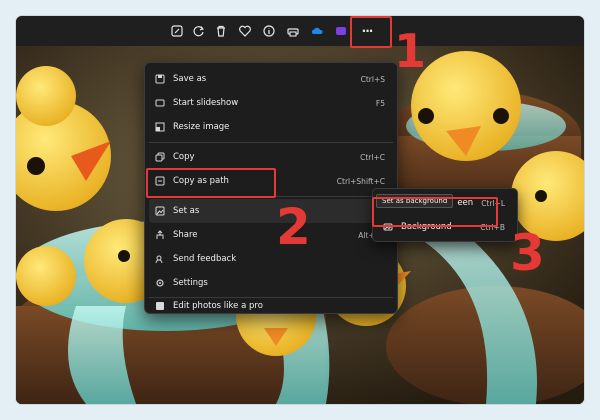 The height and width of the screenshot is (420, 600). Describe the element at coordinates (371, 32) in the screenshot. I see `highlight-more-button` at that location.